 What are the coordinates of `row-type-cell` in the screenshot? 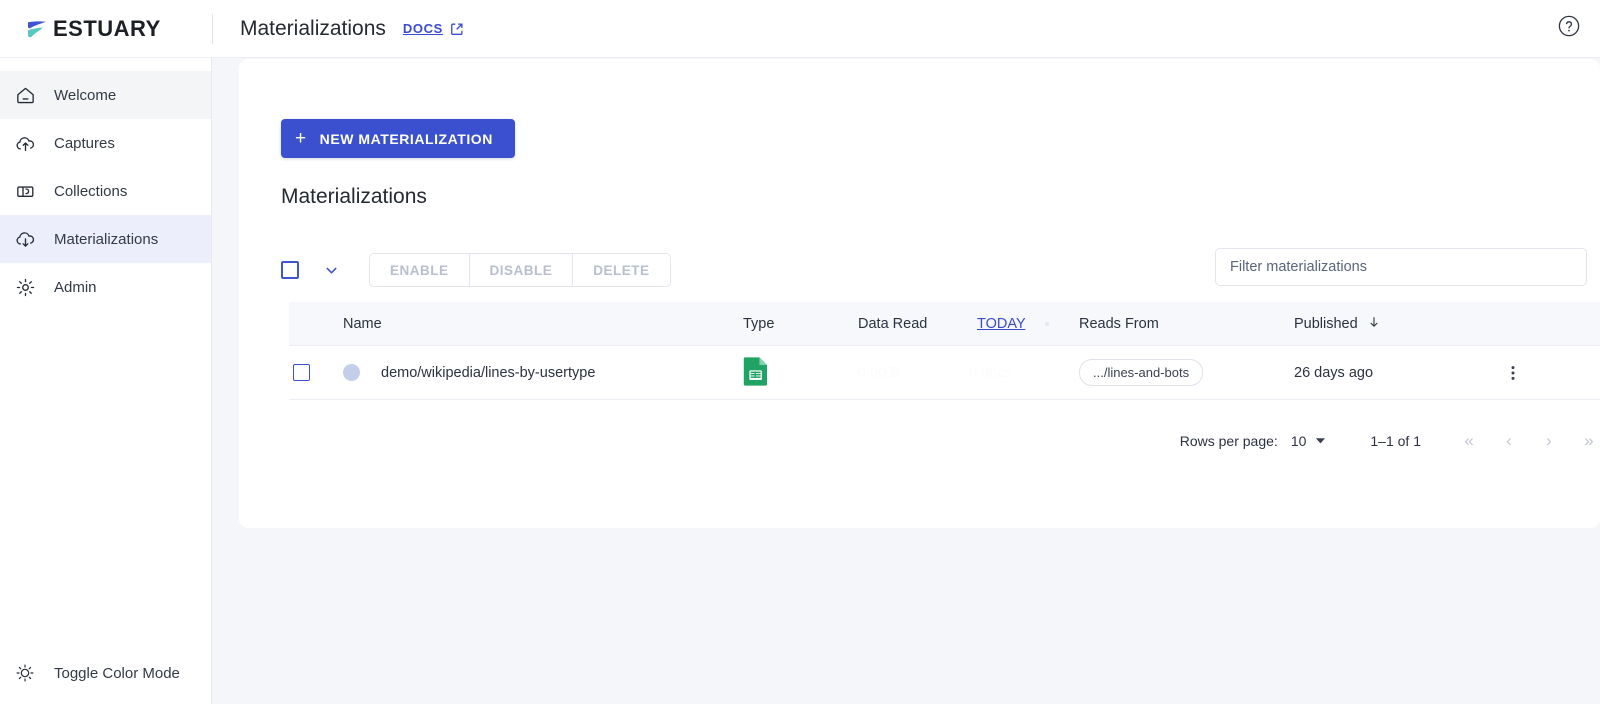 It's located at (800, 373).